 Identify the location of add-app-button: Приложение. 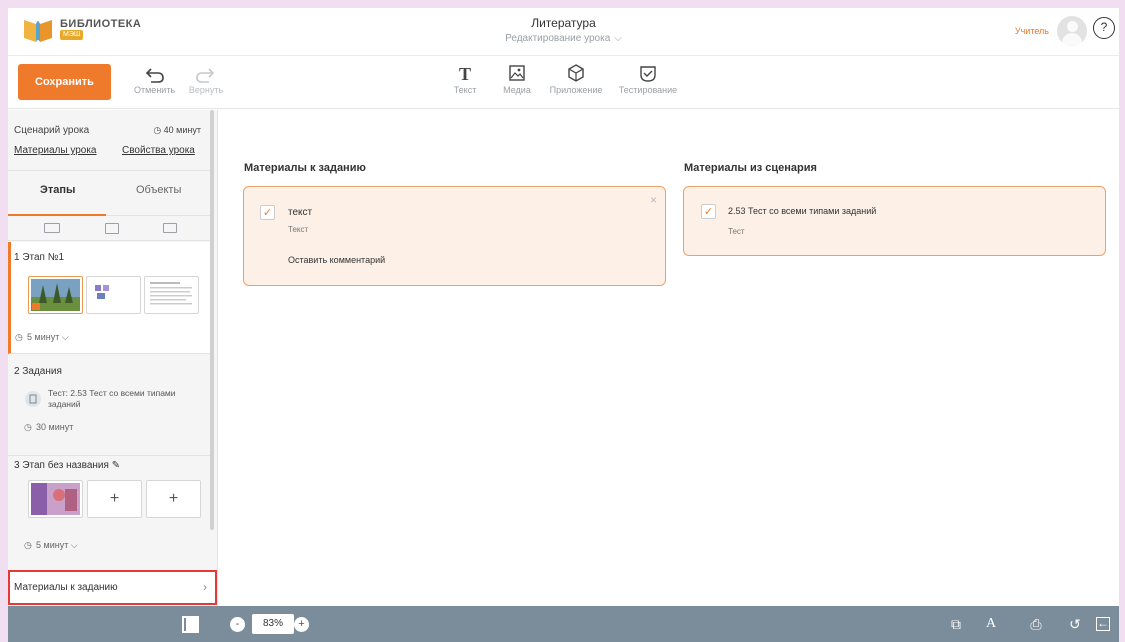
(576, 79).